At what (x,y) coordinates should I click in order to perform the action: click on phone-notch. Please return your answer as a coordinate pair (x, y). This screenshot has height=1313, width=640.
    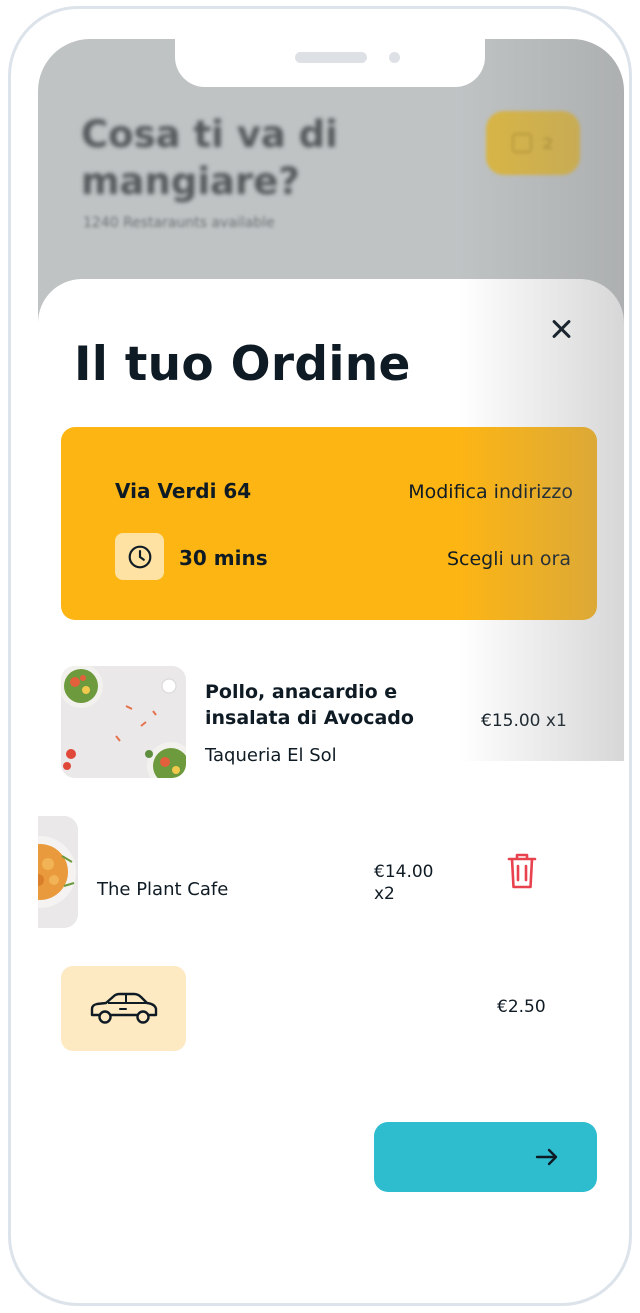
    Looking at the image, I should click on (330, 63).